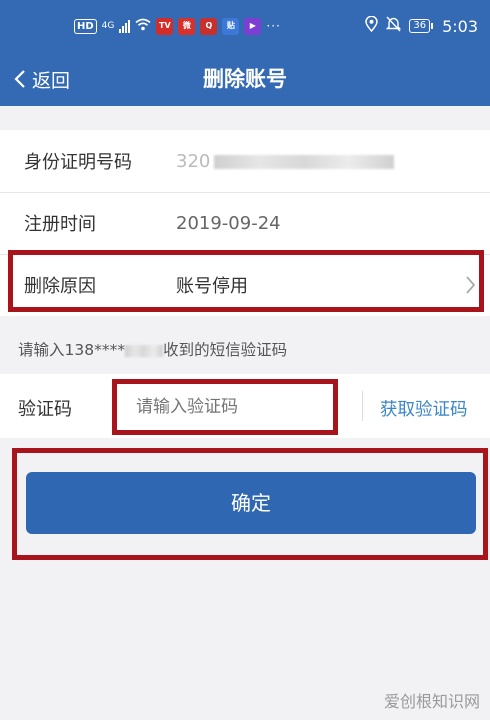  I want to click on register-time-row: 注册时间 2019-09-24, so click(245, 223).